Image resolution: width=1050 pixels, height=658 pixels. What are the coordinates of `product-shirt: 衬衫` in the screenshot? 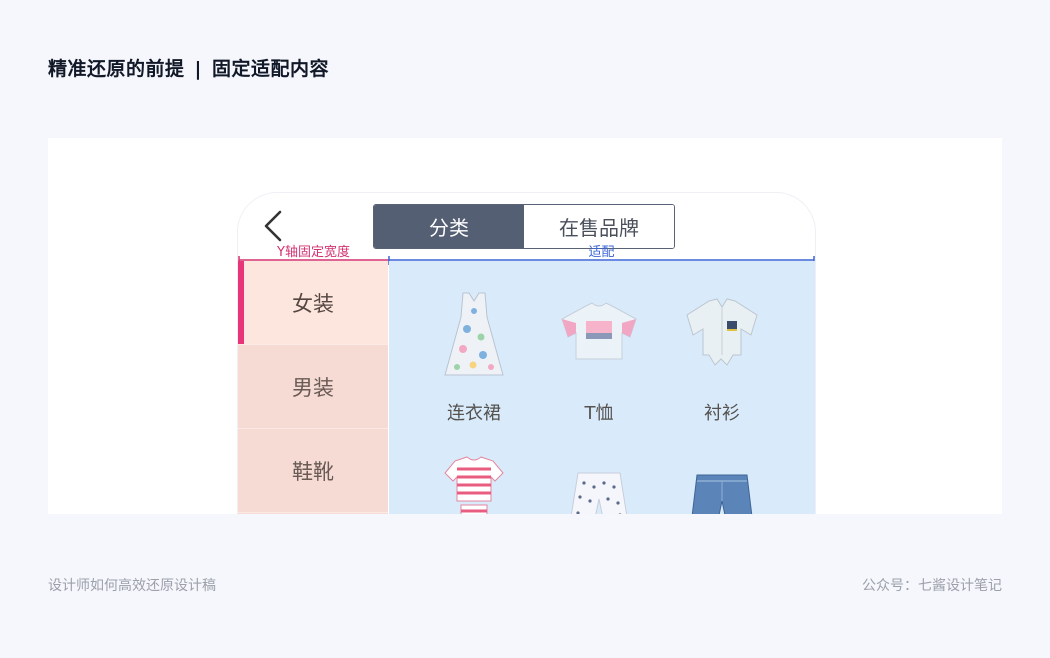 It's located at (722, 357).